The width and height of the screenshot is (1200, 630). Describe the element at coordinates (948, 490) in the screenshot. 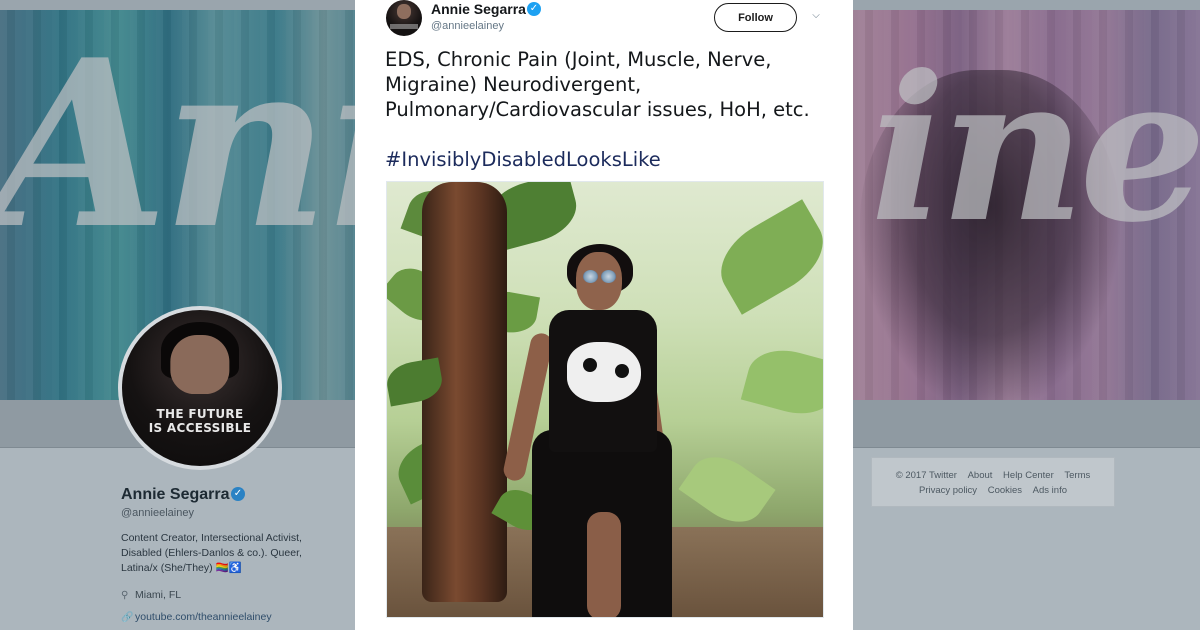

I see `footer-link-privacy: Privacy policy` at that location.